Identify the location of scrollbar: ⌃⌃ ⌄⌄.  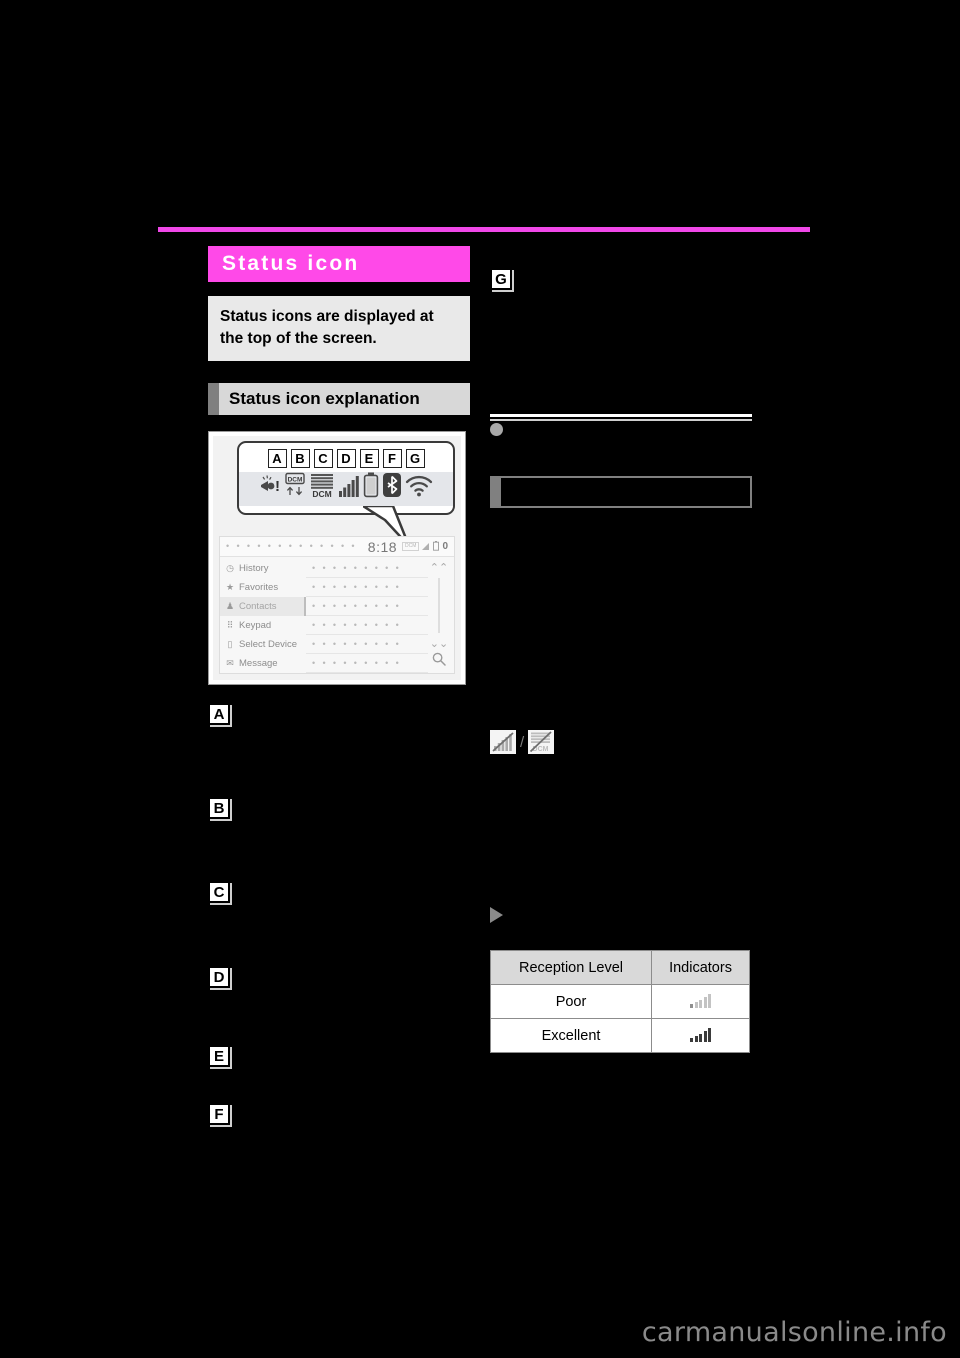
(439, 615).